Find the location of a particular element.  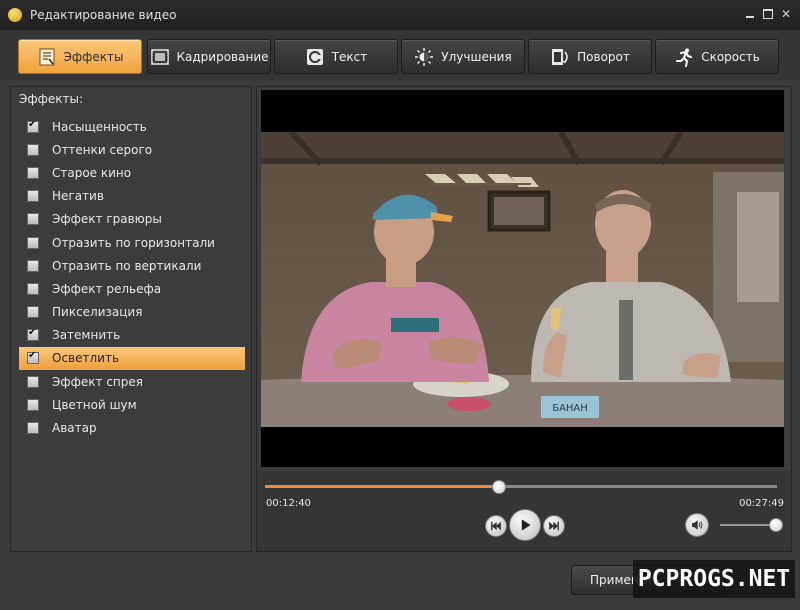

tab-enhancements: Улучшения is located at coordinates (463, 56).